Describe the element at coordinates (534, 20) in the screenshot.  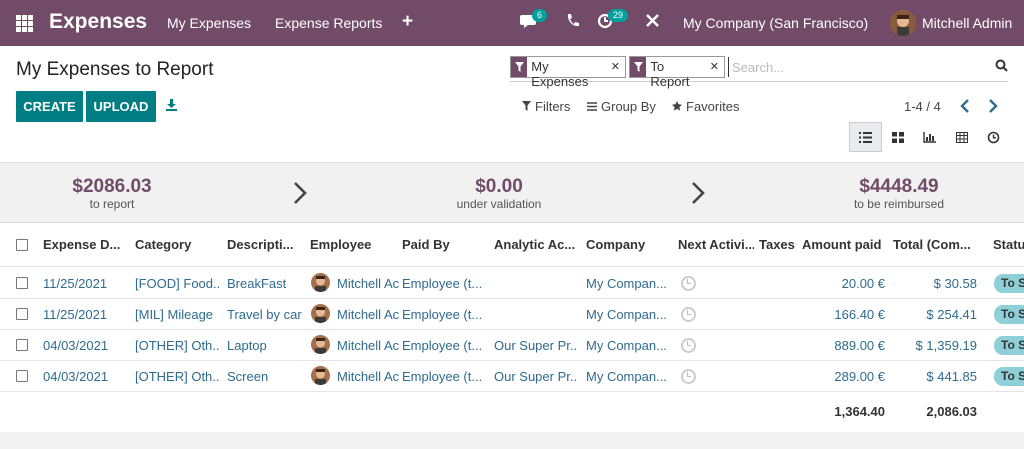
I see `messages-icon: 6` at that location.